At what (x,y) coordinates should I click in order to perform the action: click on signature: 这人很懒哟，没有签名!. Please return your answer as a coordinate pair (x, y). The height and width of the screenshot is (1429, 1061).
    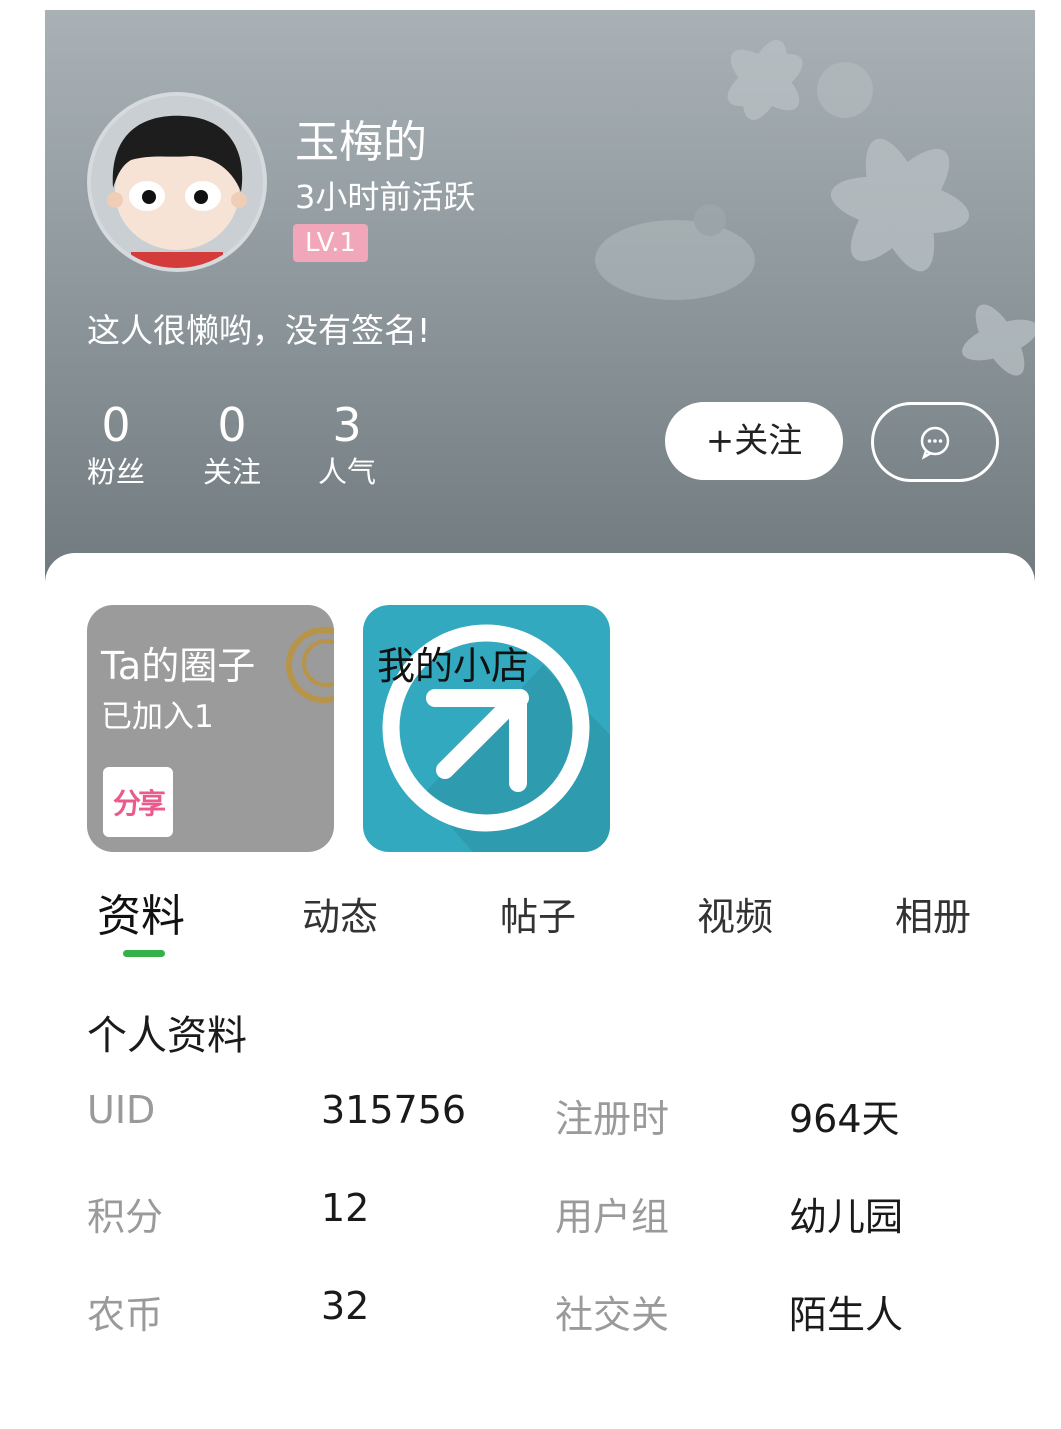
    Looking at the image, I should click on (259, 330).